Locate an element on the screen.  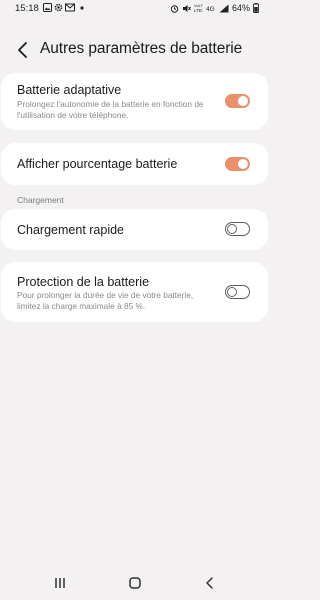
status-bar: 15:18 VoLTE LTE1 4G 64% is located at coordinates (134, 9).